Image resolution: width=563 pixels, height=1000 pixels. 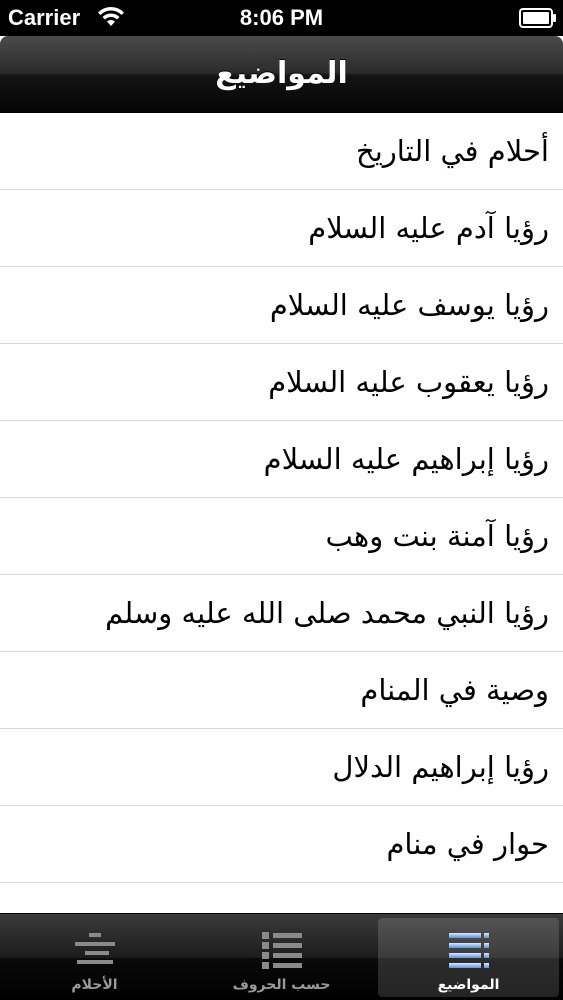 What do you see at coordinates (440, 767) in the screenshot?
I see `list-item-label: رؤيا إبراهيم الدلال` at bounding box center [440, 767].